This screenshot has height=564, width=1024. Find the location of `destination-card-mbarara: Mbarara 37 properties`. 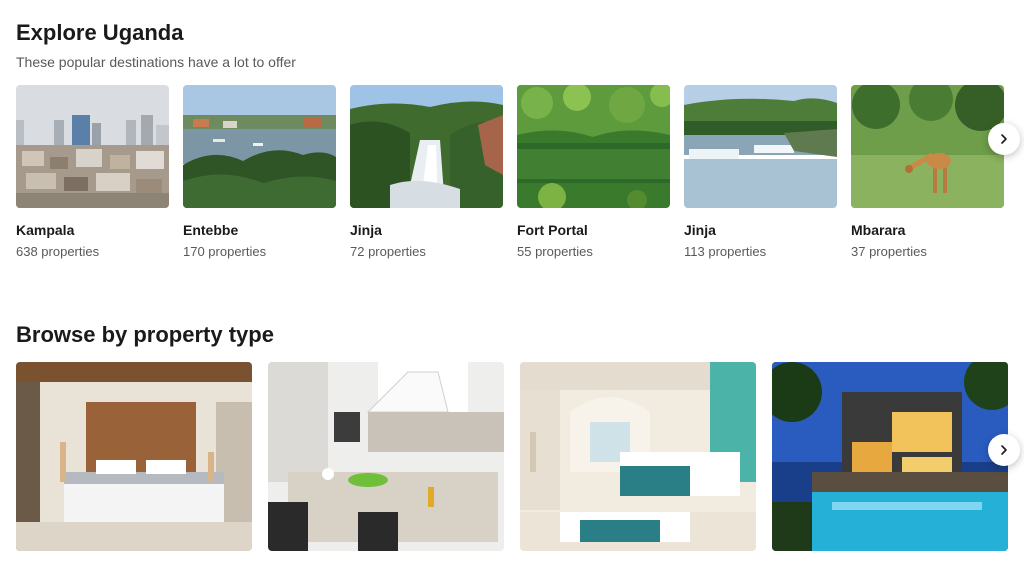

destination-card-mbarara: Mbarara 37 properties is located at coordinates (927, 172).